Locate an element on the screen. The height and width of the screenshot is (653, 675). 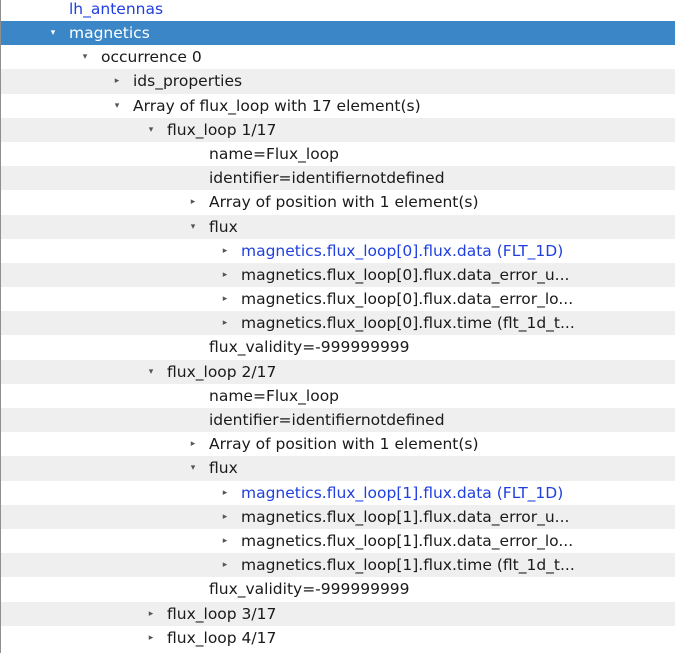
tree-row-selected: ▾ magnetics is located at coordinates (338, 33).